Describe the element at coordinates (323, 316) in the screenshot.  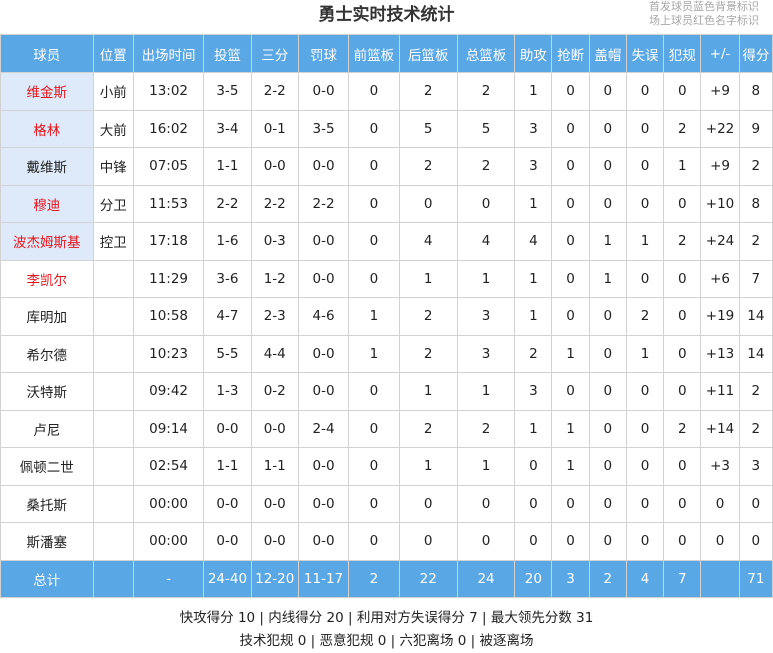
I see `stat-ft: 4-6` at that location.